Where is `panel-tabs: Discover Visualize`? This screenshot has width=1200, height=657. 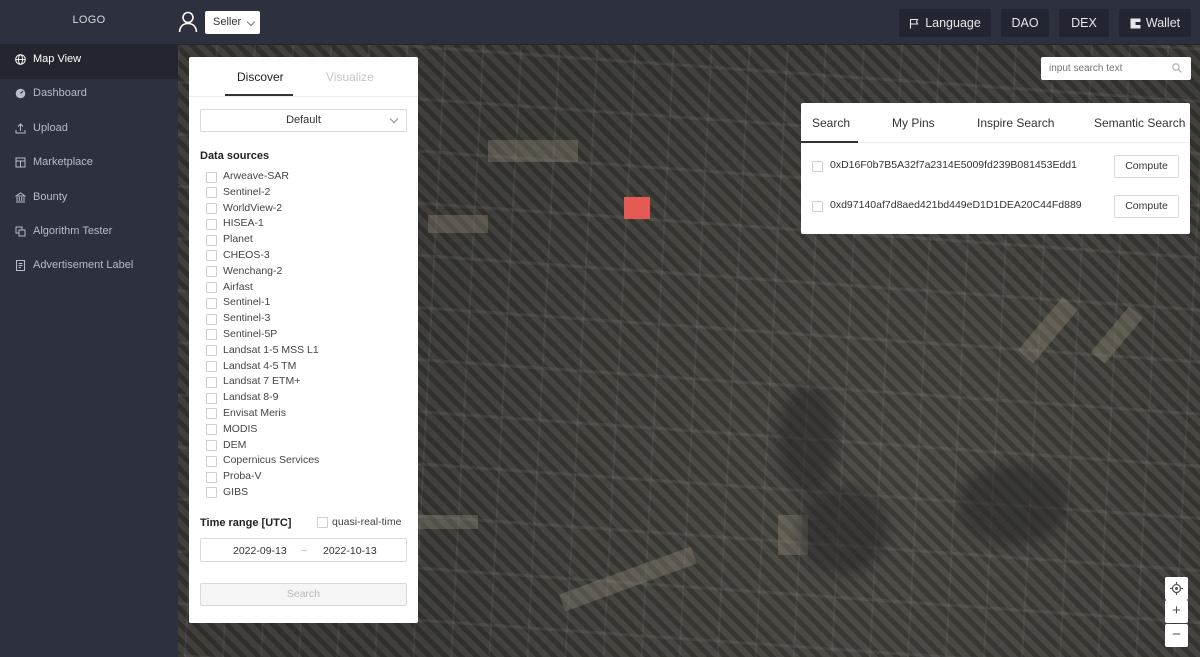
panel-tabs: Discover Visualize is located at coordinates (303, 77).